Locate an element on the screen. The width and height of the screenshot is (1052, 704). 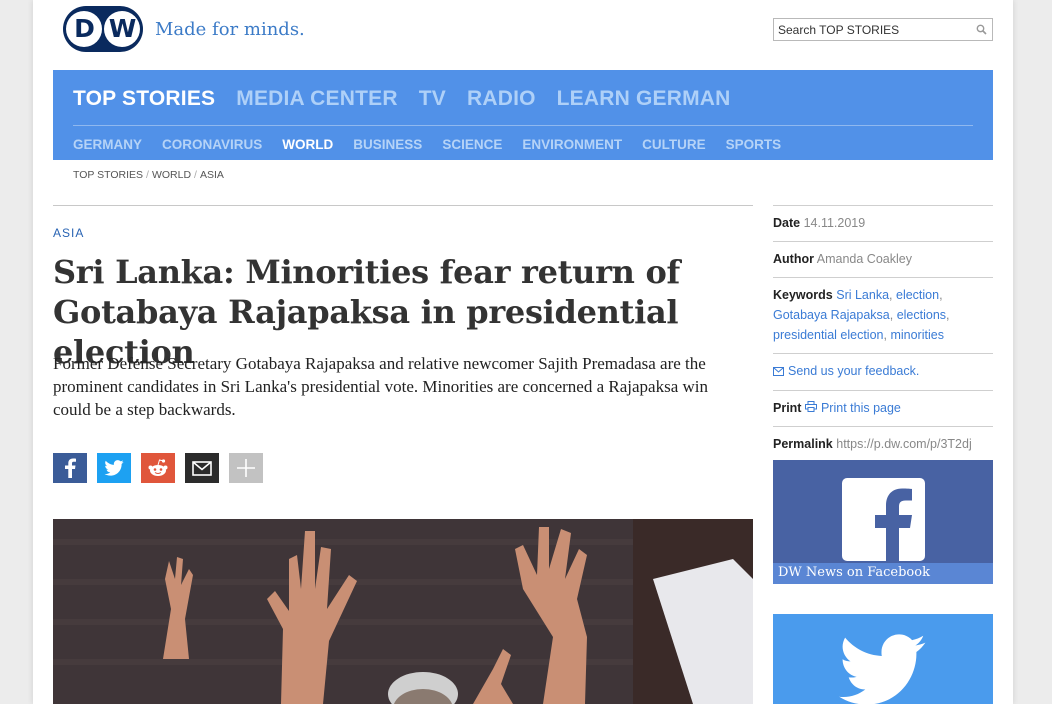
print-page-link: Print this page is located at coordinates (861, 408).